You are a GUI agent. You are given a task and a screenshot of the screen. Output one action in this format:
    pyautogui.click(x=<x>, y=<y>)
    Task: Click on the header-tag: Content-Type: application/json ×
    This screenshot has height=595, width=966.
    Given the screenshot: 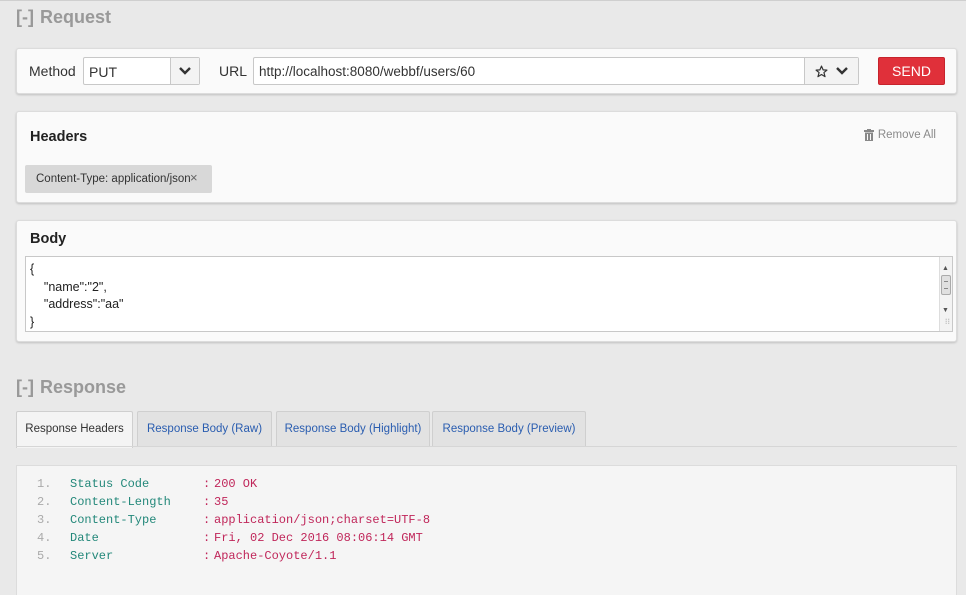 What is the action you would take?
    pyautogui.click(x=118, y=179)
    